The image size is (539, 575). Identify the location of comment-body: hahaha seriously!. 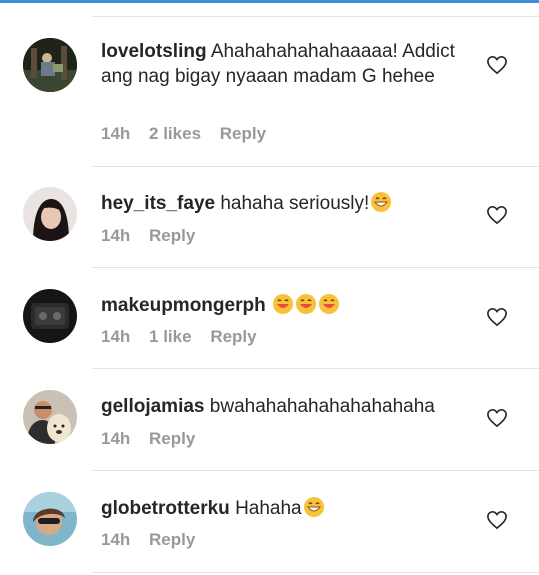
(295, 203).